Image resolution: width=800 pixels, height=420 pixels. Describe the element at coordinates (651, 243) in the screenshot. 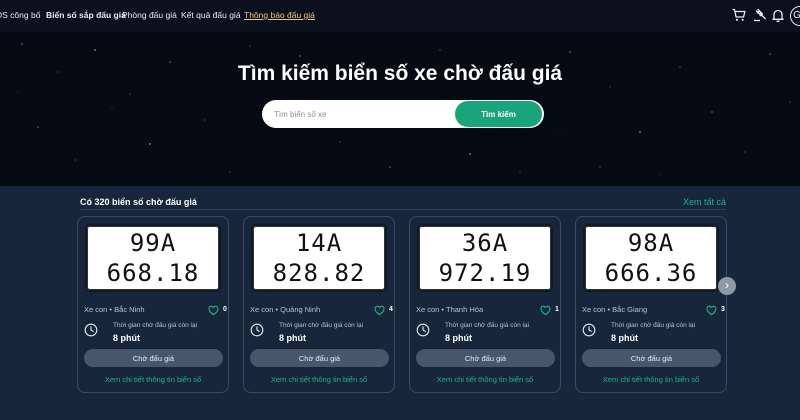

I see `plate-line-1: 98A` at that location.